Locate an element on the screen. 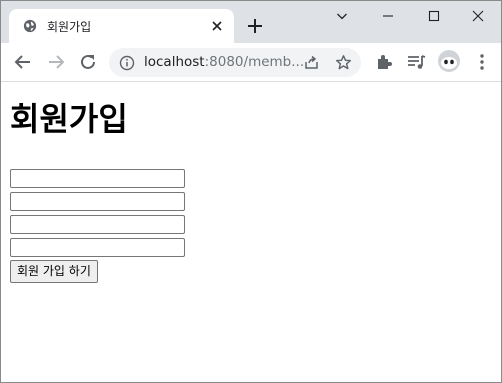  puzzle-icon is located at coordinates (384, 62).